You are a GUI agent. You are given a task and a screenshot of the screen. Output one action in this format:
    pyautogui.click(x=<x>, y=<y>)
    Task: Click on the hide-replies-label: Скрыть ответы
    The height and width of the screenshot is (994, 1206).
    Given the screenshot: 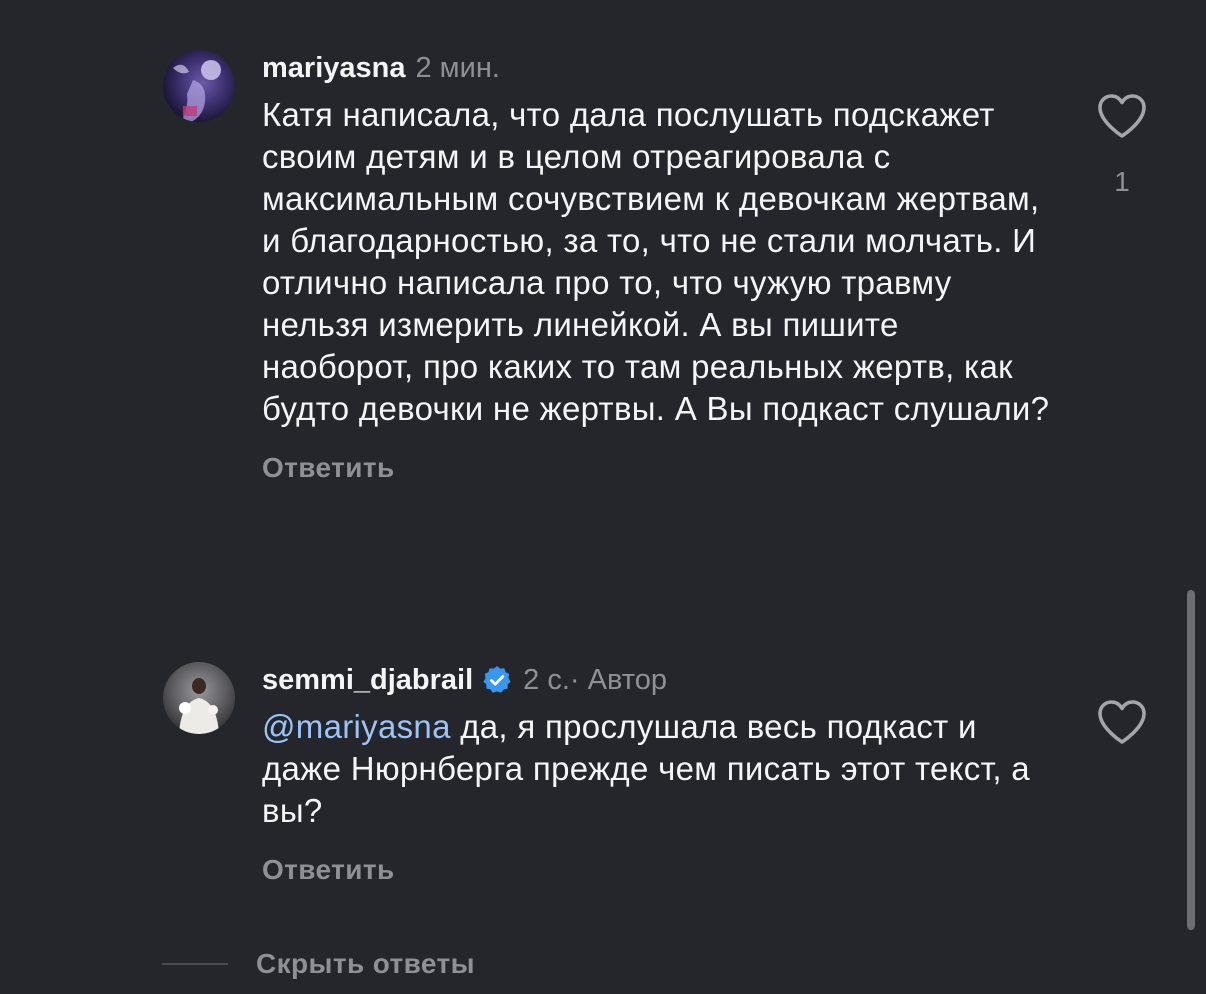 What is the action you would take?
    pyautogui.click(x=365, y=963)
    